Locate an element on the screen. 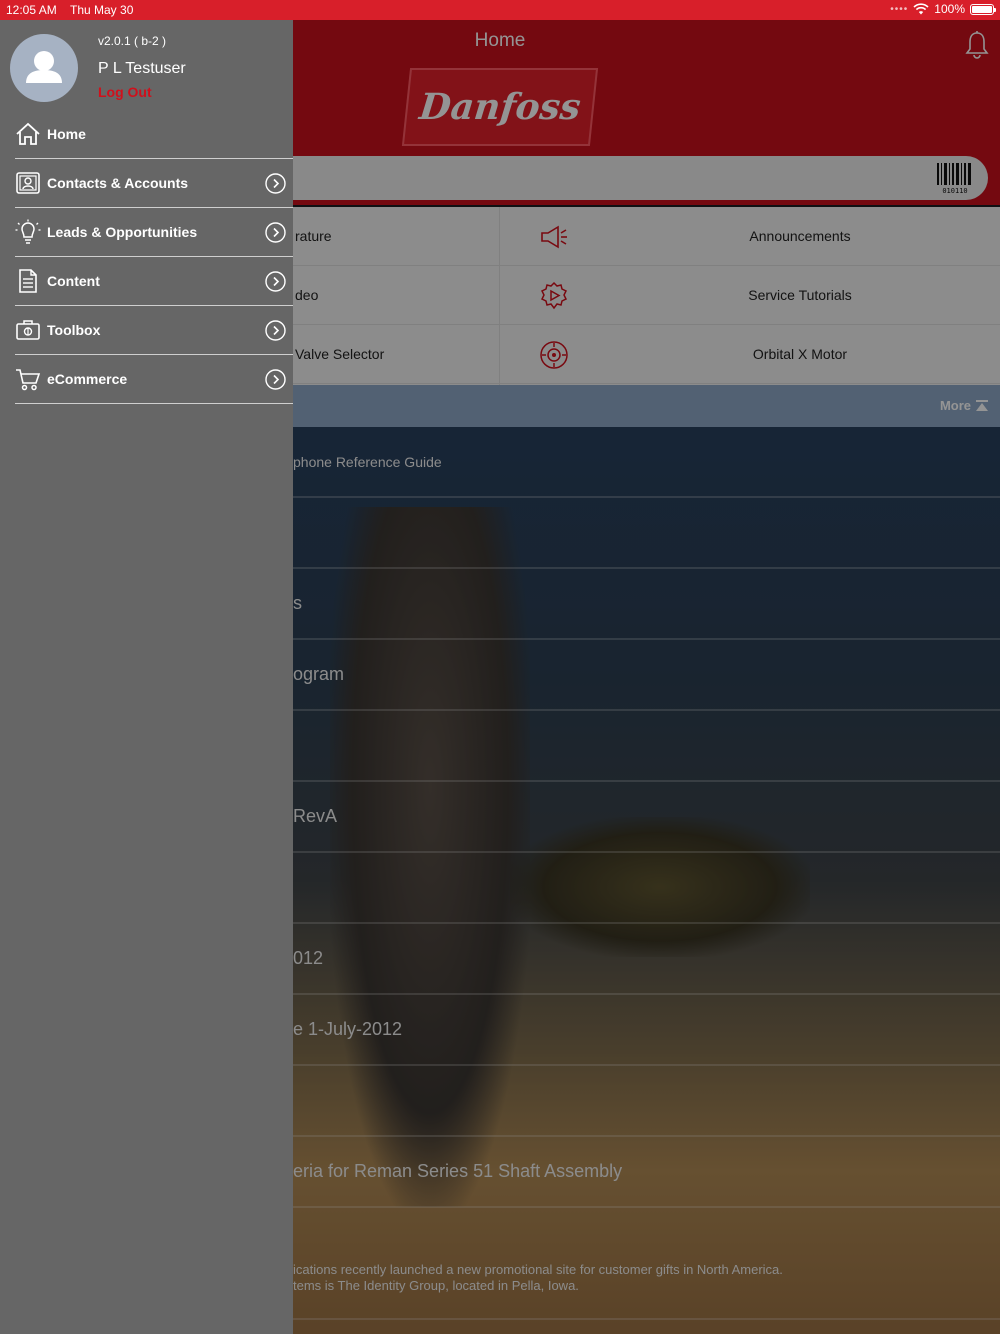 The height and width of the screenshot is (1334, 1000). menu-item-toolbox: Toolbox is located at coordinates (154, 330).